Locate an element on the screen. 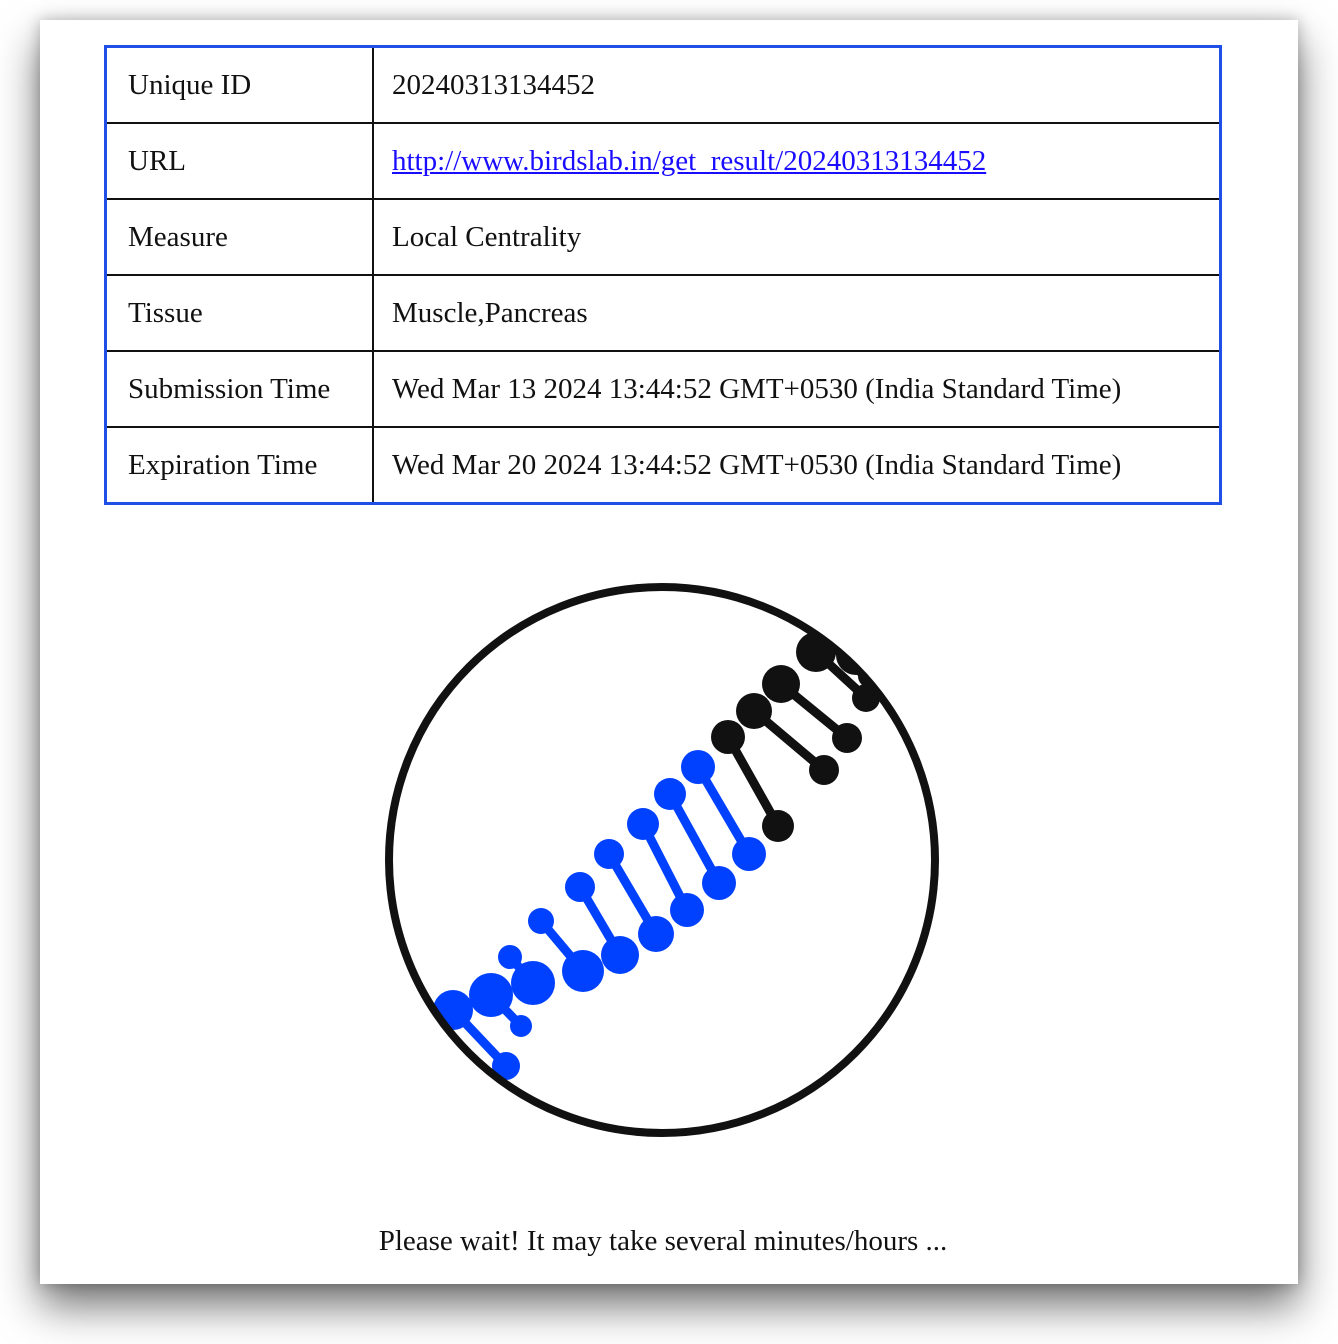  table-row: Tissue Muscle,Pancreas is located at coordinates (663, 313).